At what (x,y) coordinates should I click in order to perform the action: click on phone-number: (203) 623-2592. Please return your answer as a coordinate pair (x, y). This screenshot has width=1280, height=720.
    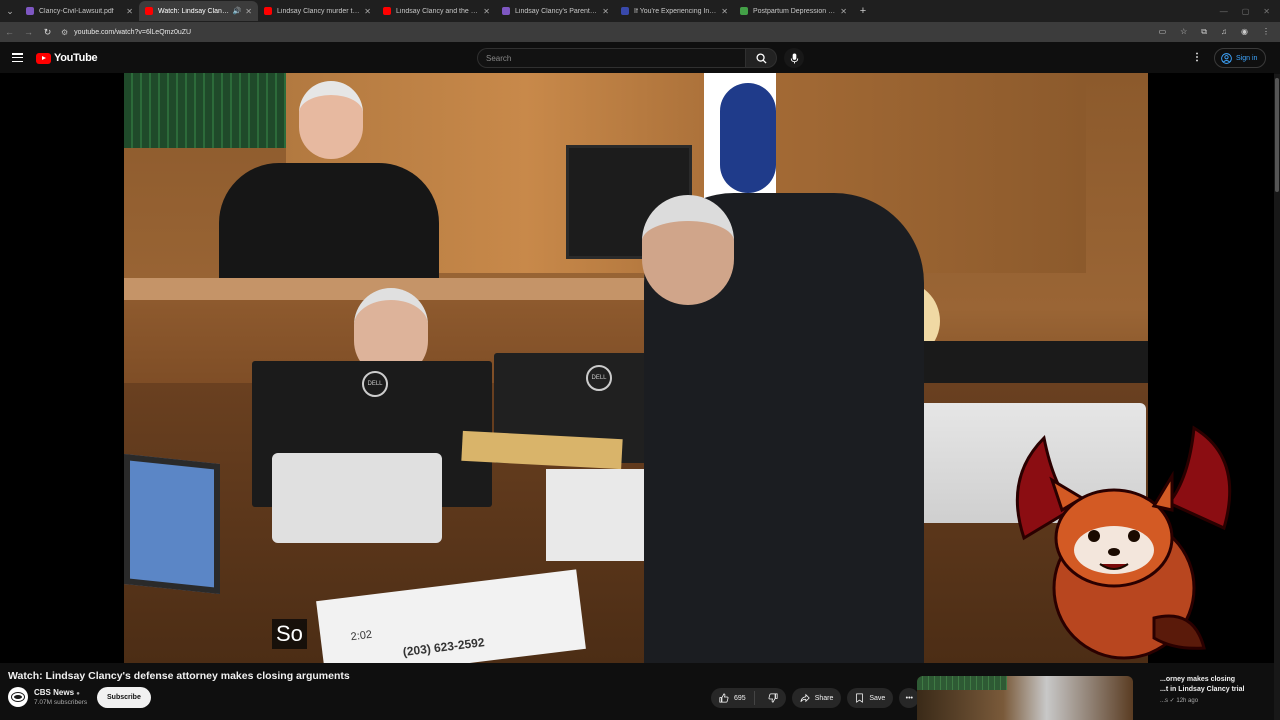
    Looking at the image, I should click on (444, 647).